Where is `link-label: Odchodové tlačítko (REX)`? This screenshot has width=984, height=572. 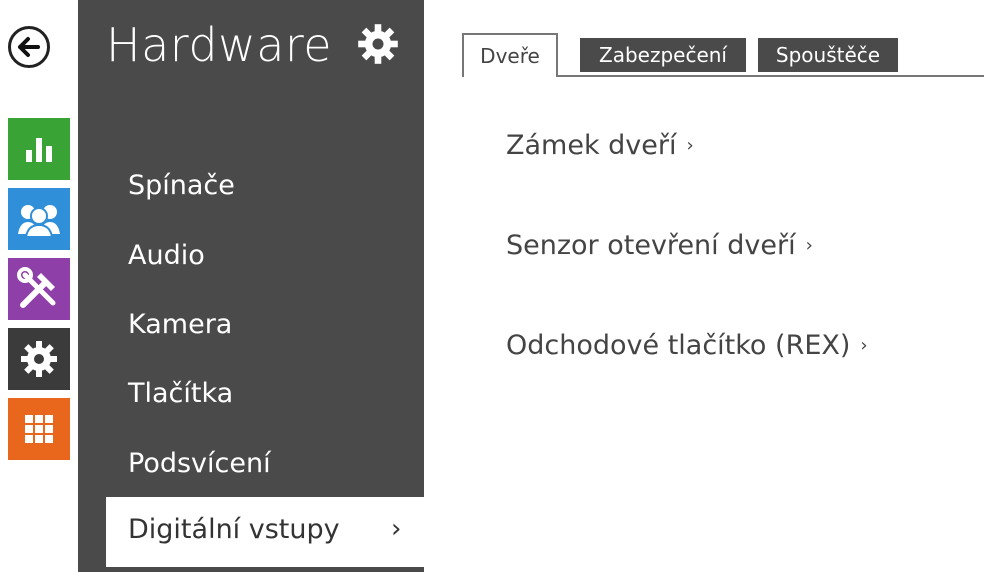
link-label: Odchodové tlačítko (REX) is located at coordinates (678, 345).